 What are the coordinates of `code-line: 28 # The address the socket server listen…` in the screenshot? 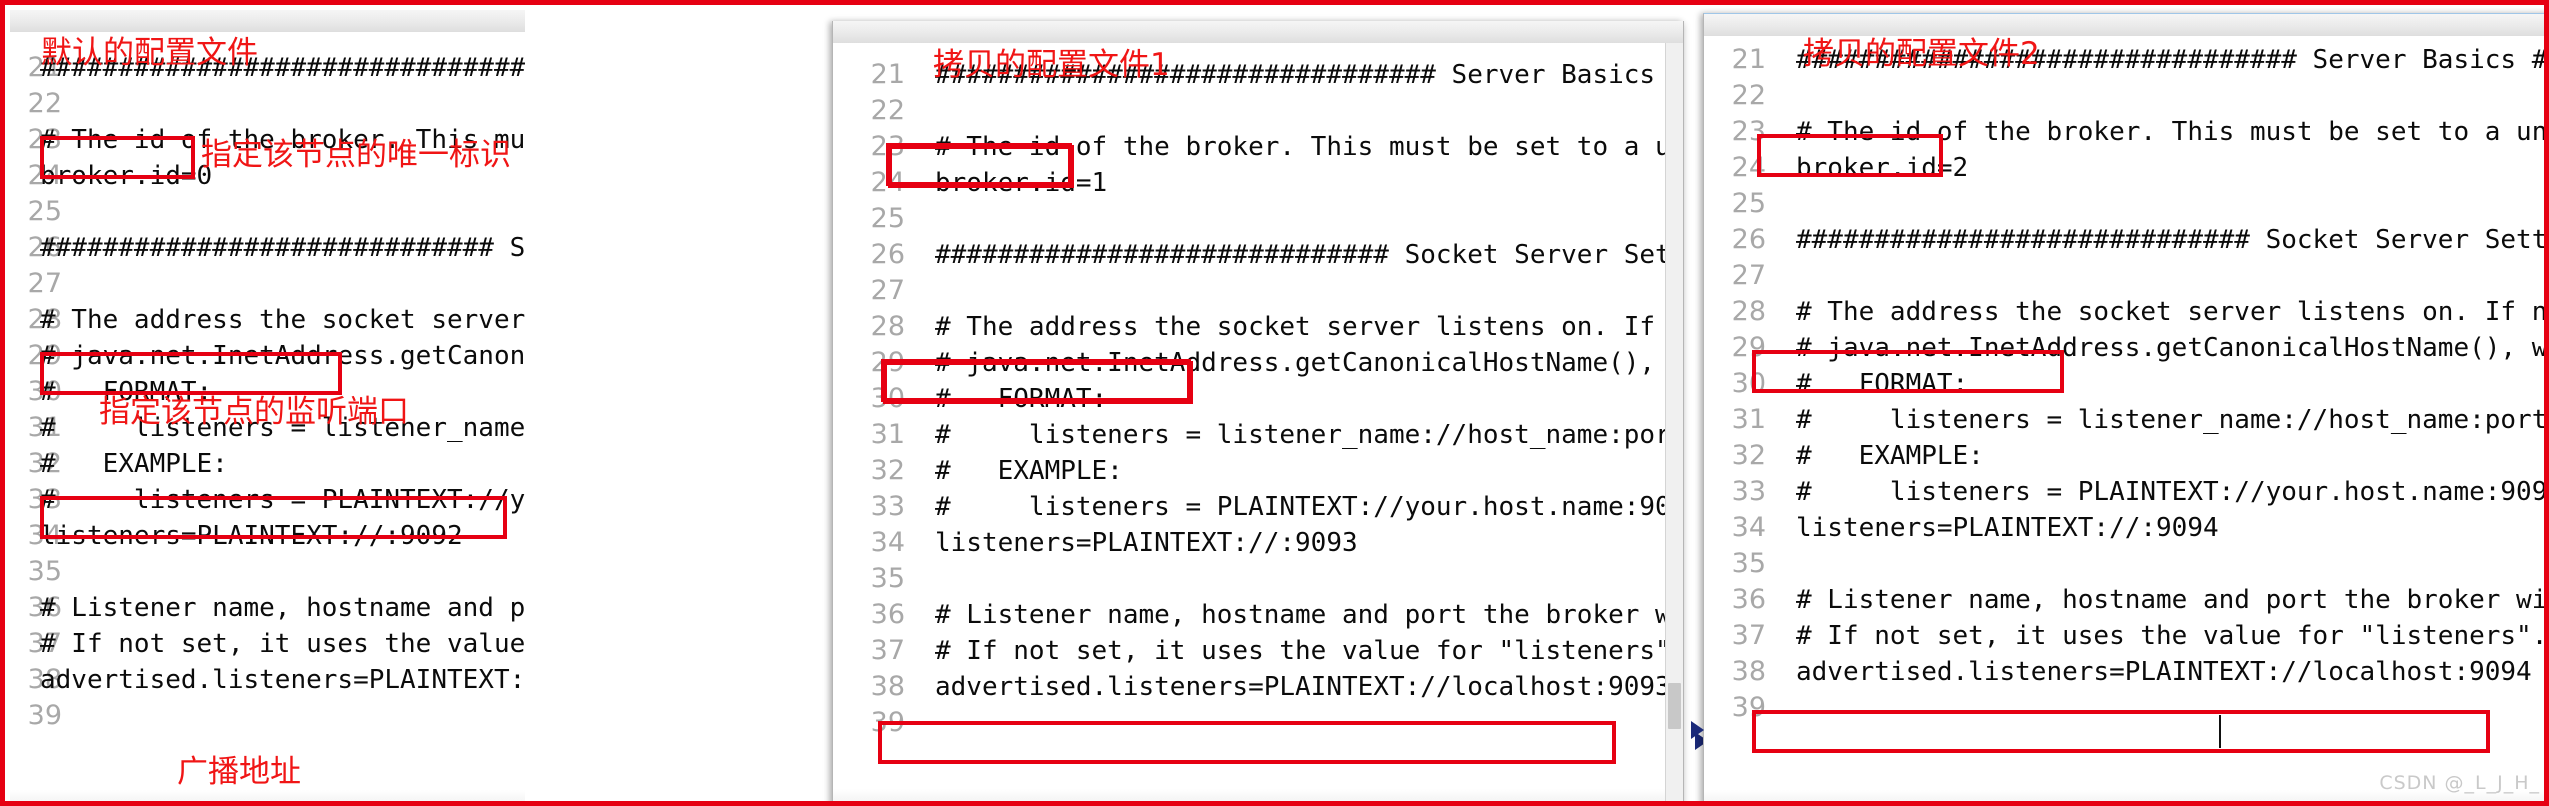 It's located at (1249, 327).